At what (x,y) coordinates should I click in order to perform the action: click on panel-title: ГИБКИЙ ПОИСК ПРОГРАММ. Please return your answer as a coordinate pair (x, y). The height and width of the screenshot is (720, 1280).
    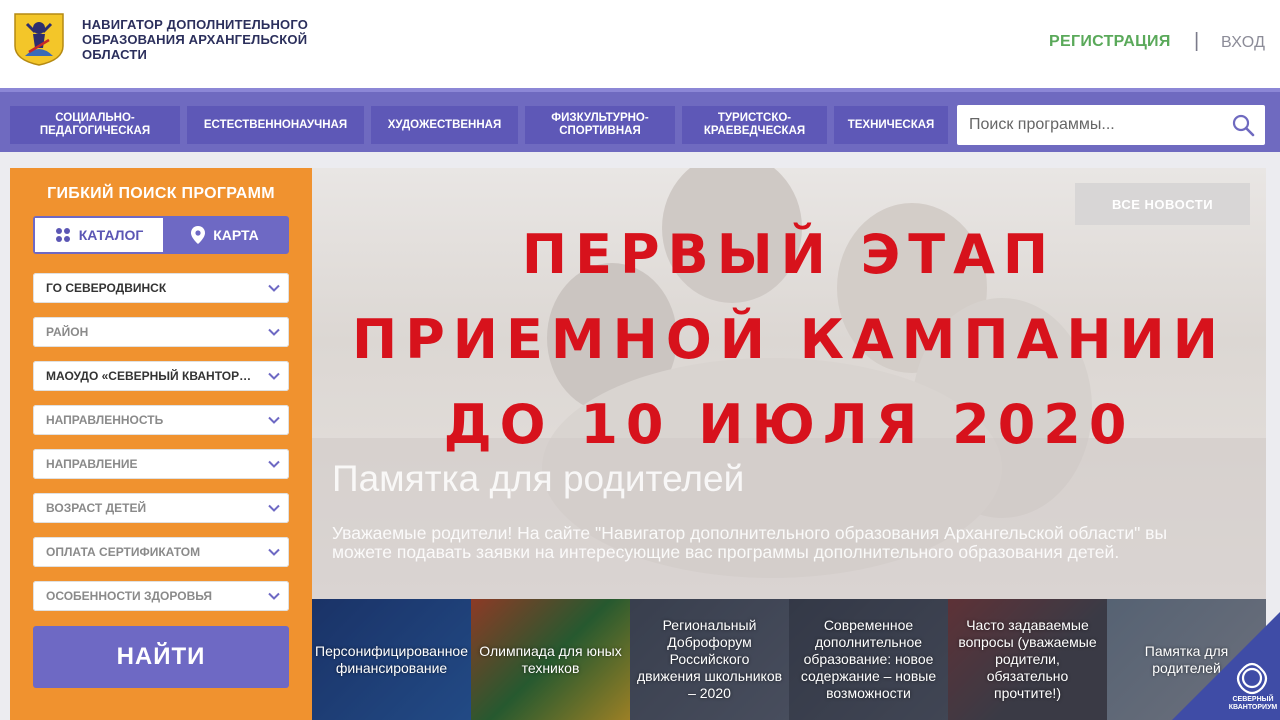
    Looking at the image, I should click on (161, 193).